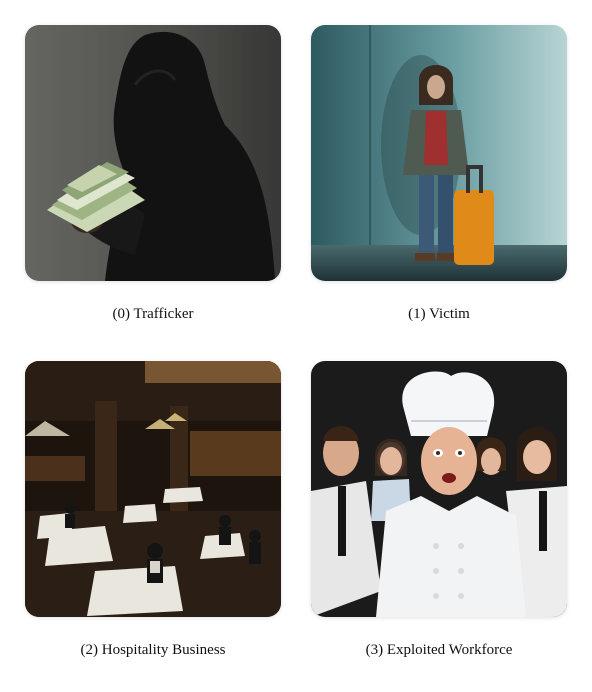 This screenshot has height=692, width=592. Describe the element at coordinates (439, 314) in the screenshot. I see `caption-victim: (1) Victim` at that location.